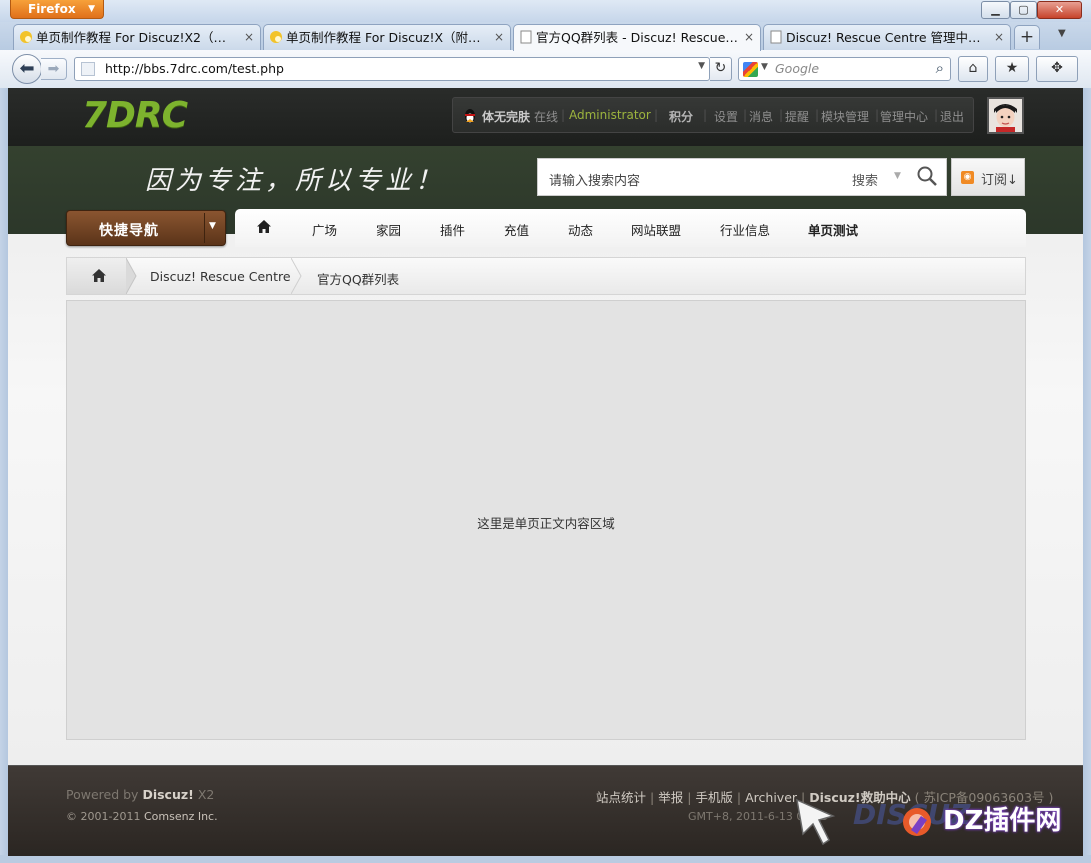  Describe the element at coordinates (1062, 33) in the screenshot. I see `list-all-tabs-icon: ▼` at that location.